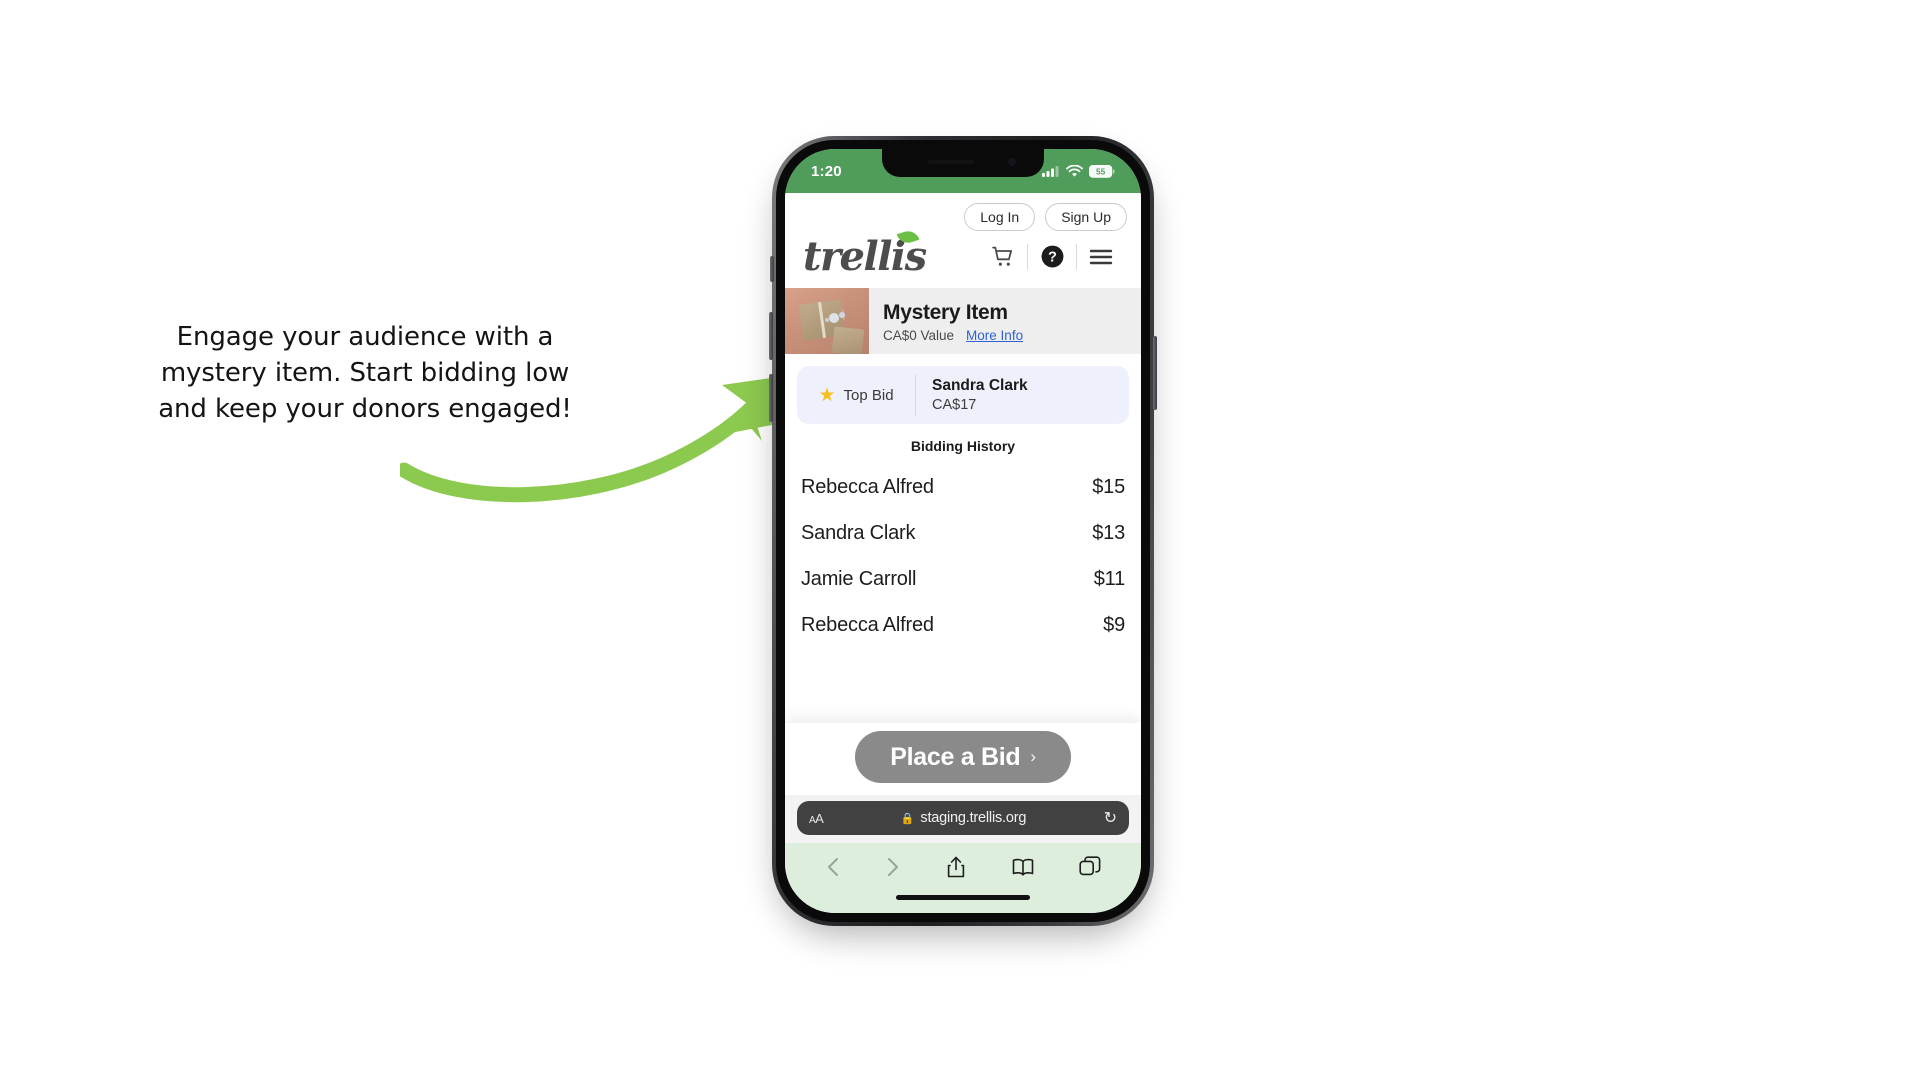 The height and width of the screenshot is (1080, 1920). I want to click on top-bid-amount: CA$17, so click(954, 404).